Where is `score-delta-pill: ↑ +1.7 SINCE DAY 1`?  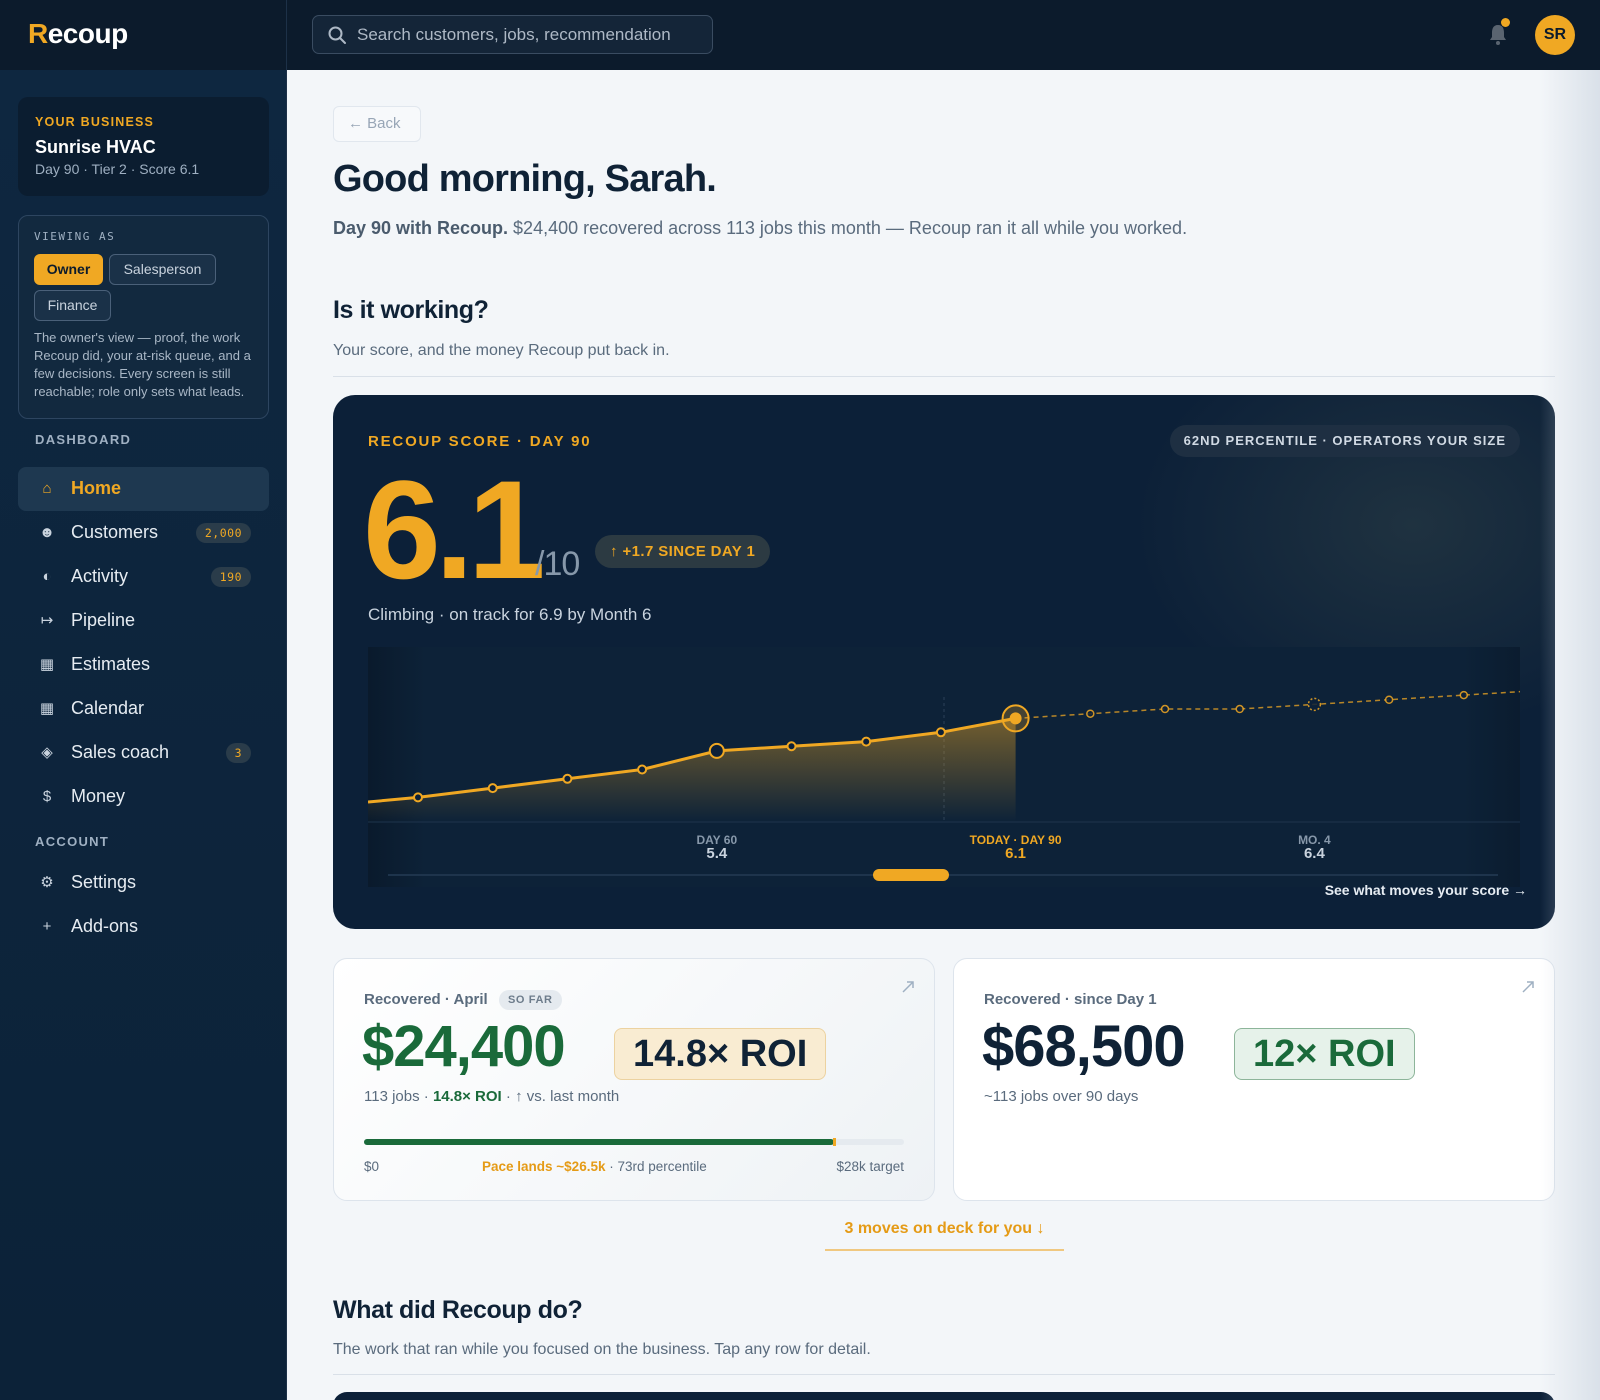 score-delta-pill: ↑ +1.7 SINCE DAY 1 is located at coordinates (683, 551).